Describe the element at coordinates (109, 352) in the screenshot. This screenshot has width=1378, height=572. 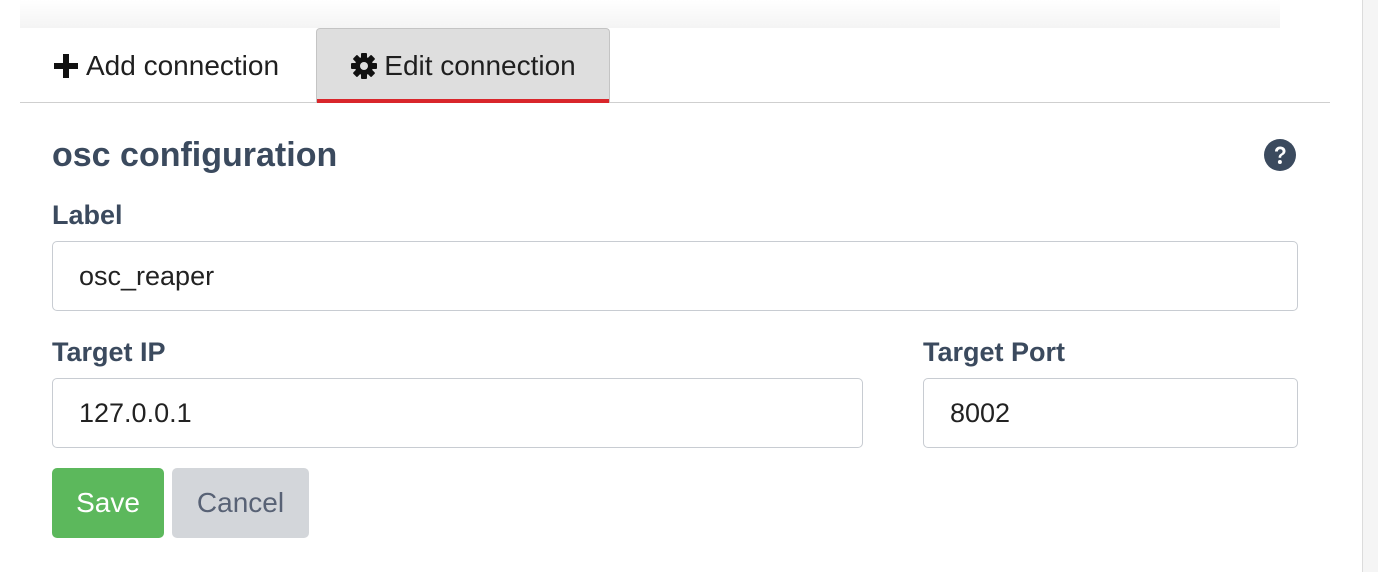
I see `target-ip-label: Target IP` at that location.